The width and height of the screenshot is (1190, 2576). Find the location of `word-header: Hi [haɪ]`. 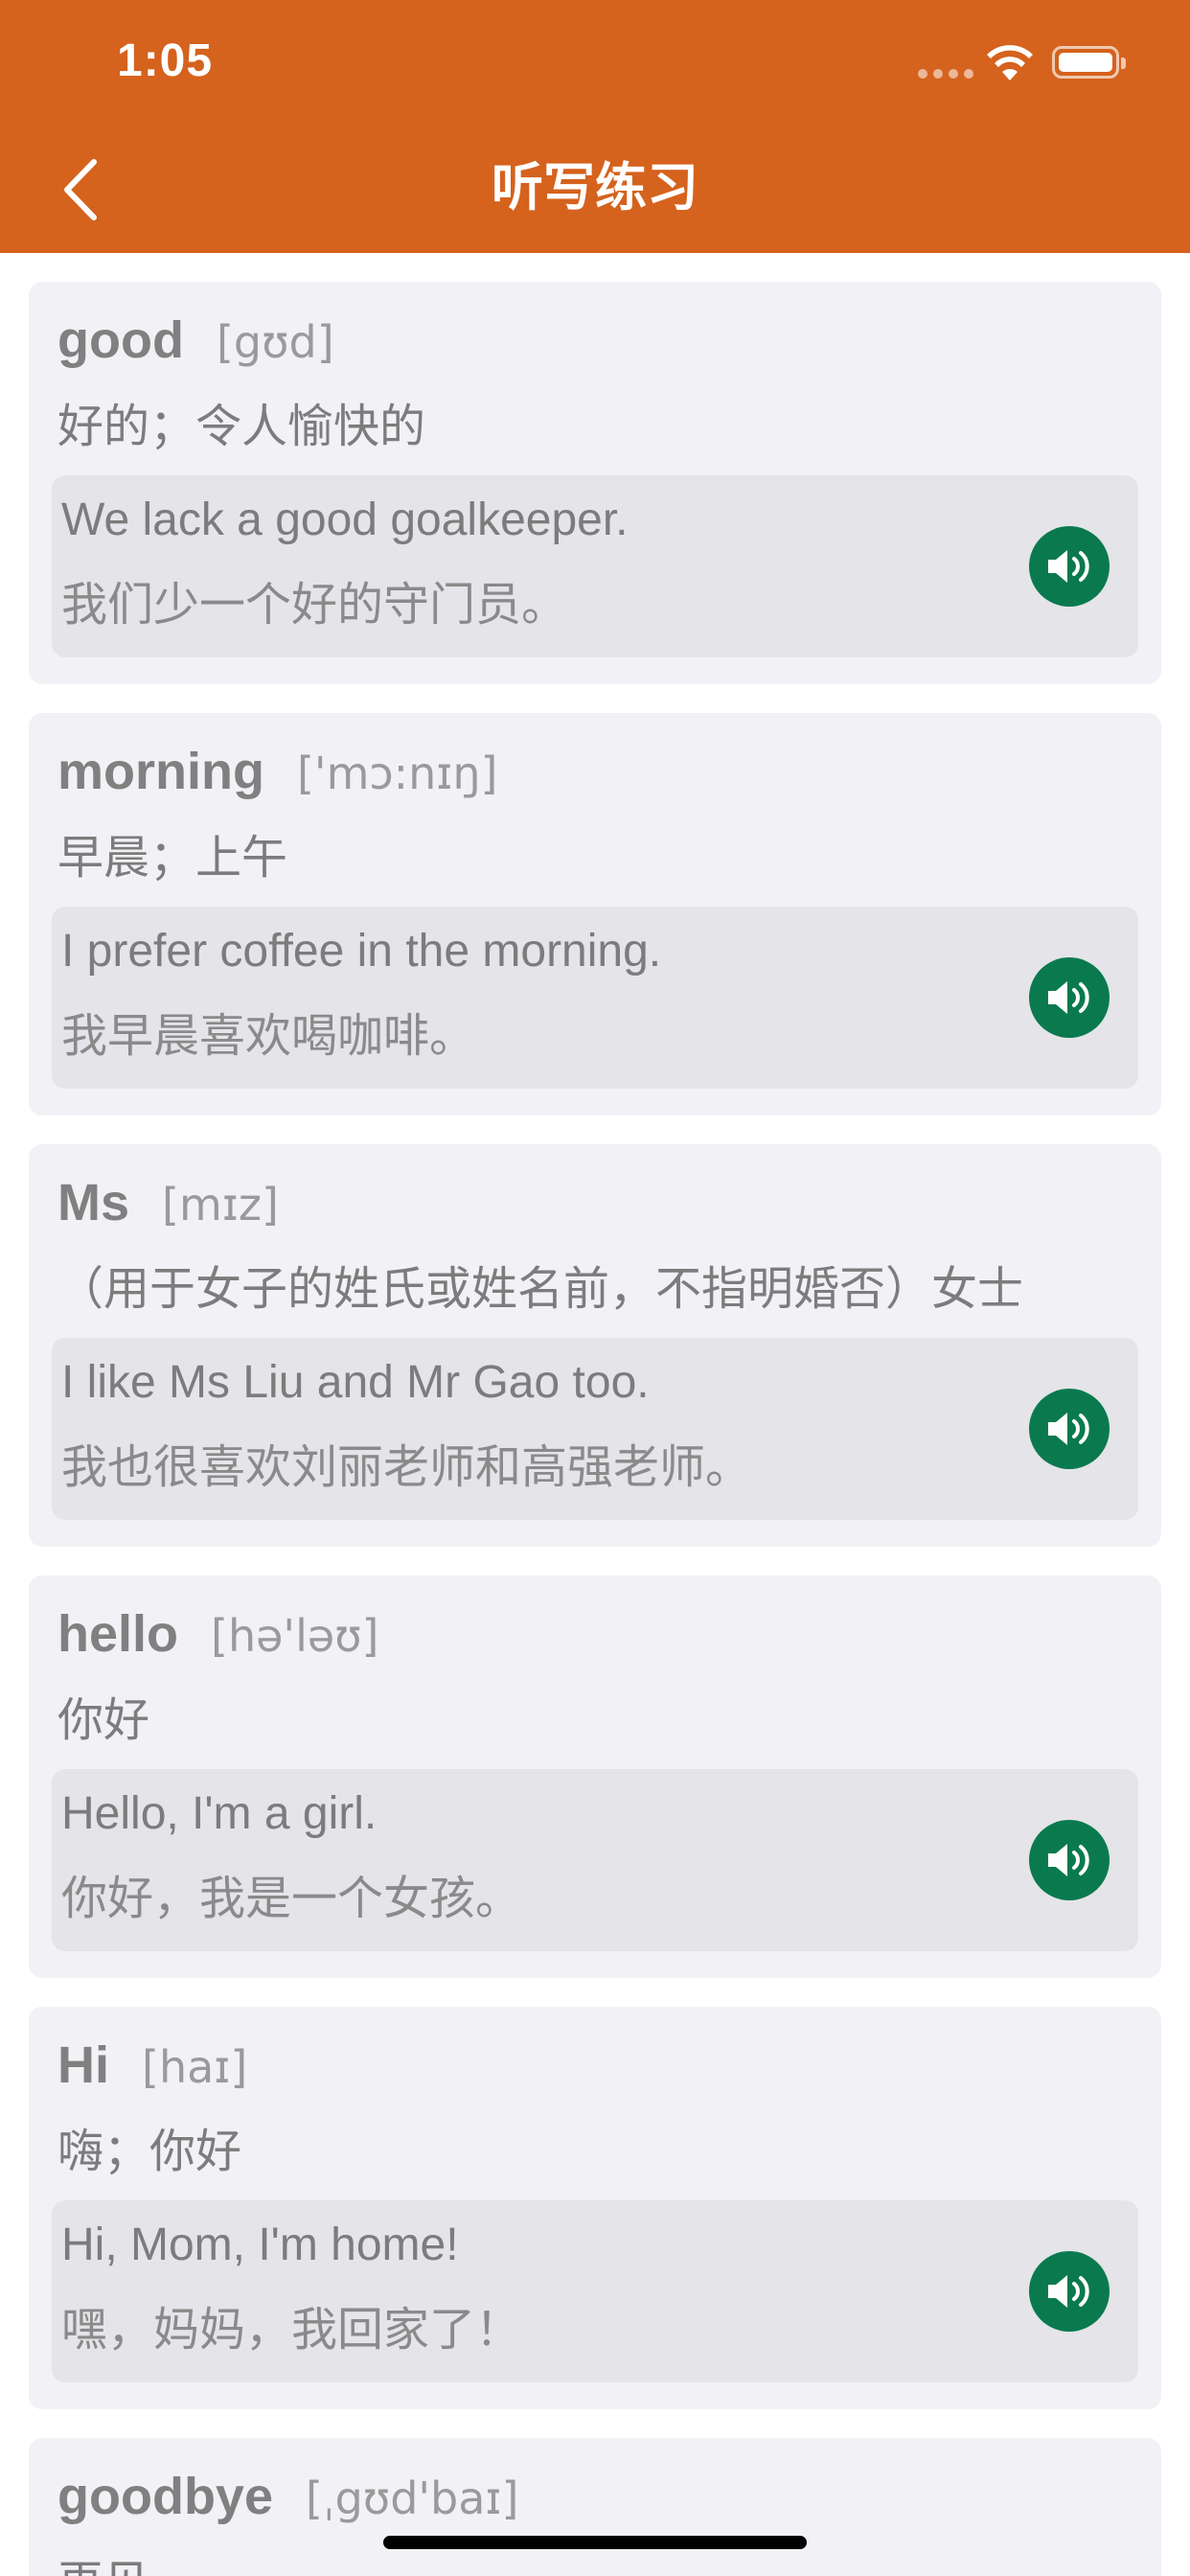

word-header: Hi [haɪ] is located at coordinates (152, 2071).